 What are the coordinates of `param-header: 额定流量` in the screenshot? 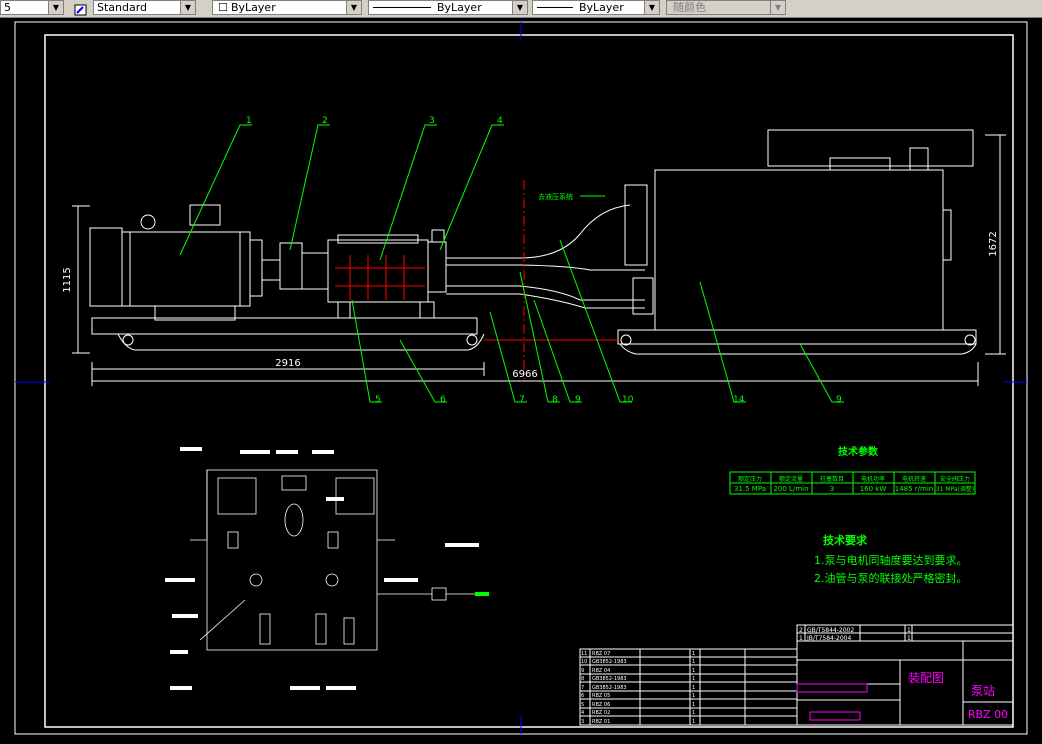 It's located at (791, 479).